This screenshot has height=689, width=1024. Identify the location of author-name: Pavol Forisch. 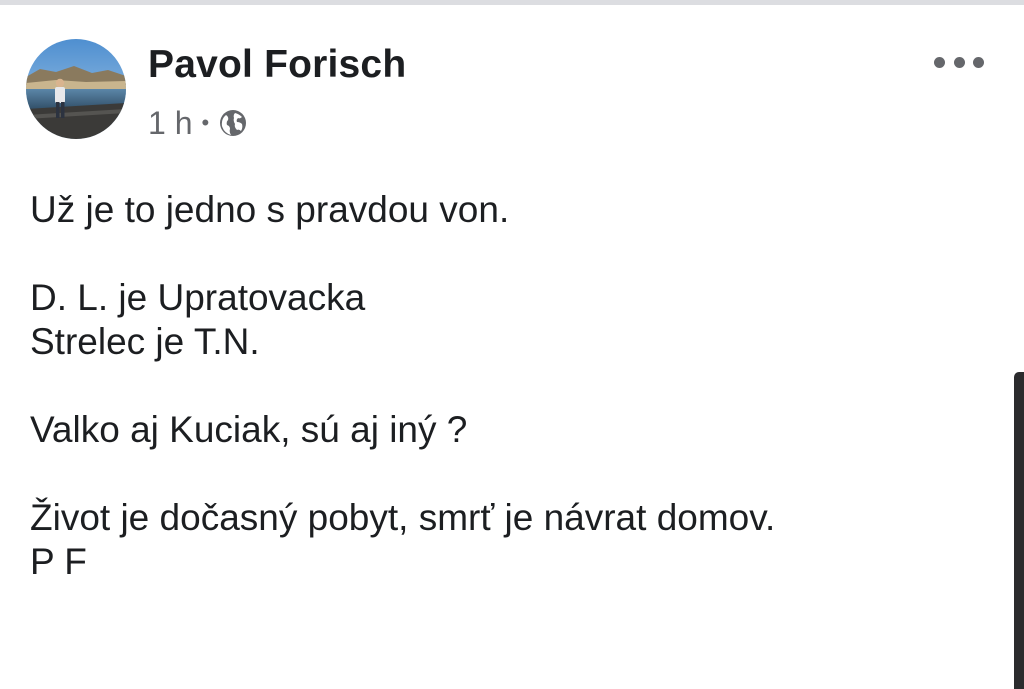
(277, 65).